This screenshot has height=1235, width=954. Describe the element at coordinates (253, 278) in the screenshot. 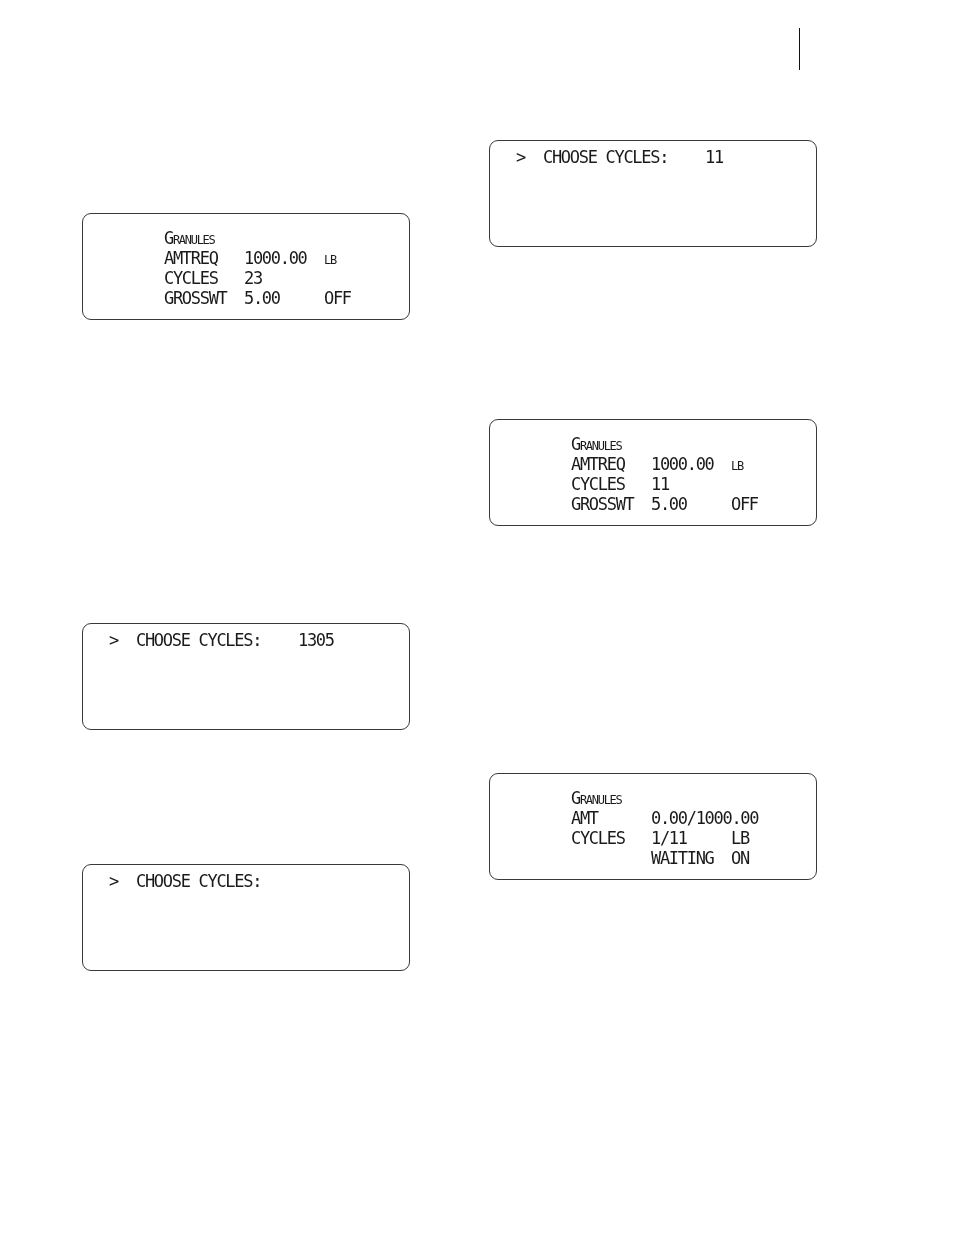

I see `row-value: 23` at that location.